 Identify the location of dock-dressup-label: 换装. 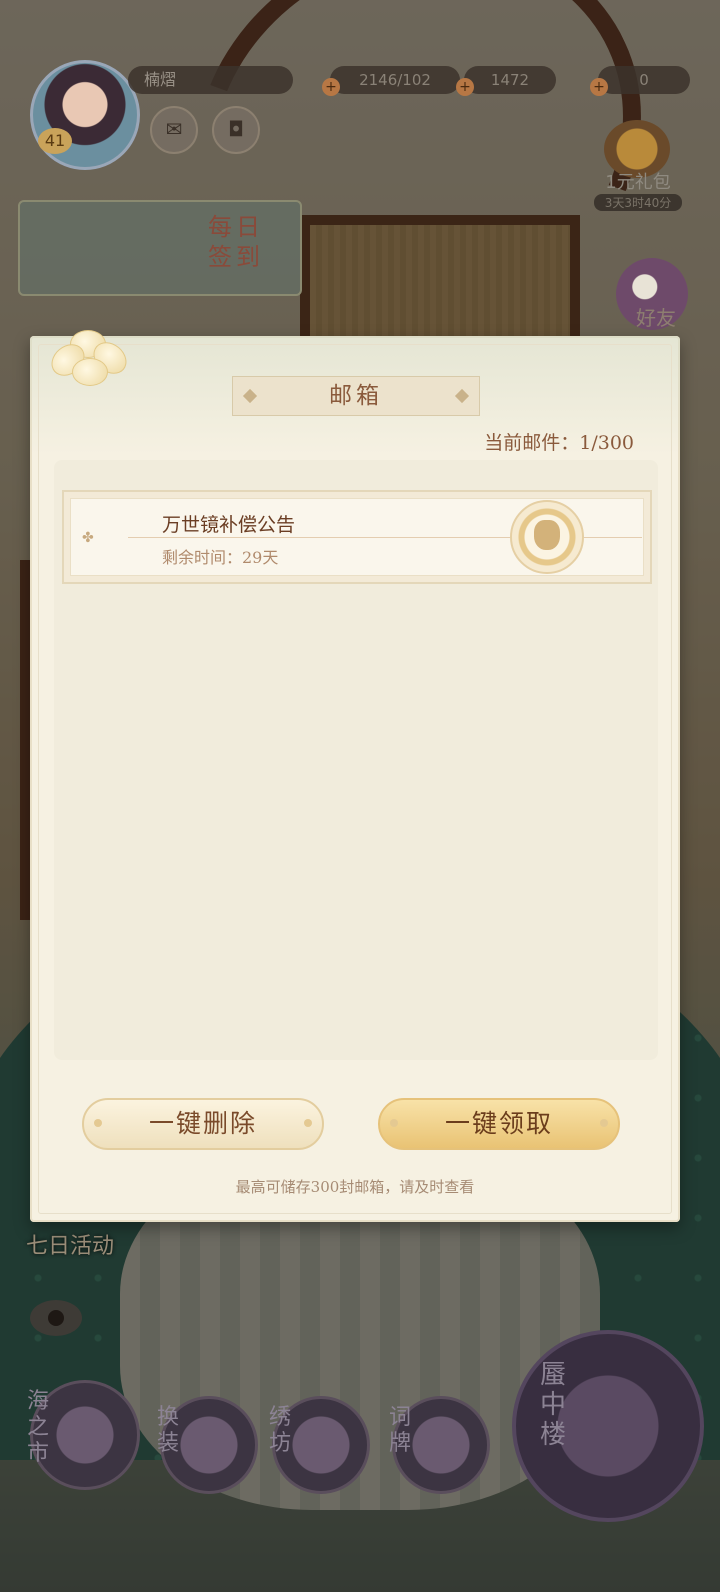
(167, 1430).